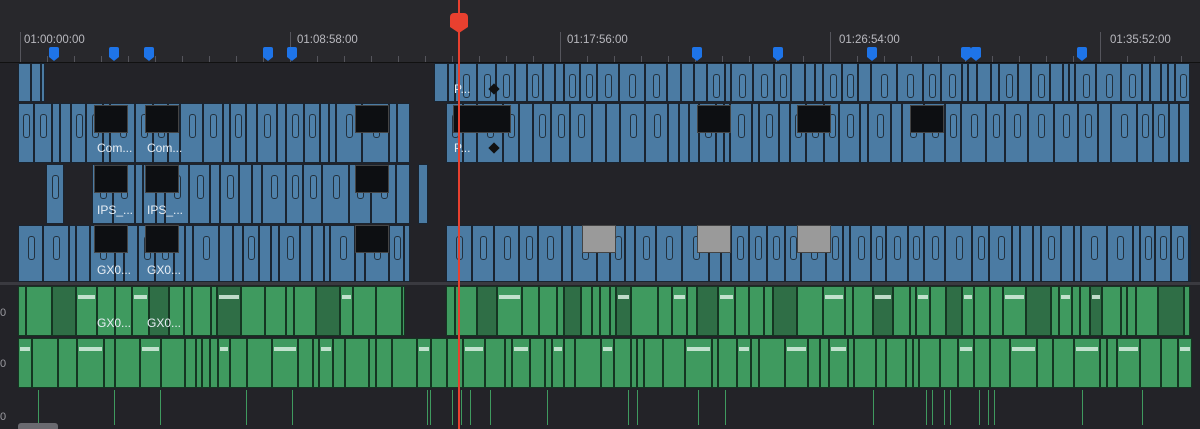 This screenshot has width=1200, height=429. What do you see at coordinates (38, 426) in the screenshot?
I see `timeline-scrollbar` at bounding box center [38, 426].